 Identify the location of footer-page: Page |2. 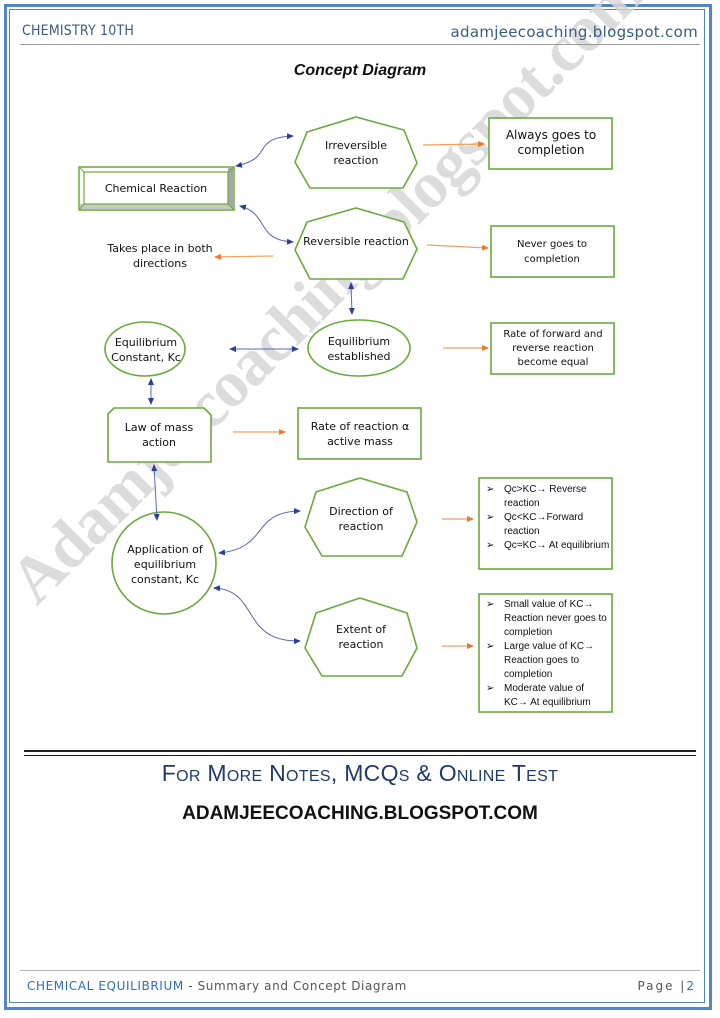
(666, 986).